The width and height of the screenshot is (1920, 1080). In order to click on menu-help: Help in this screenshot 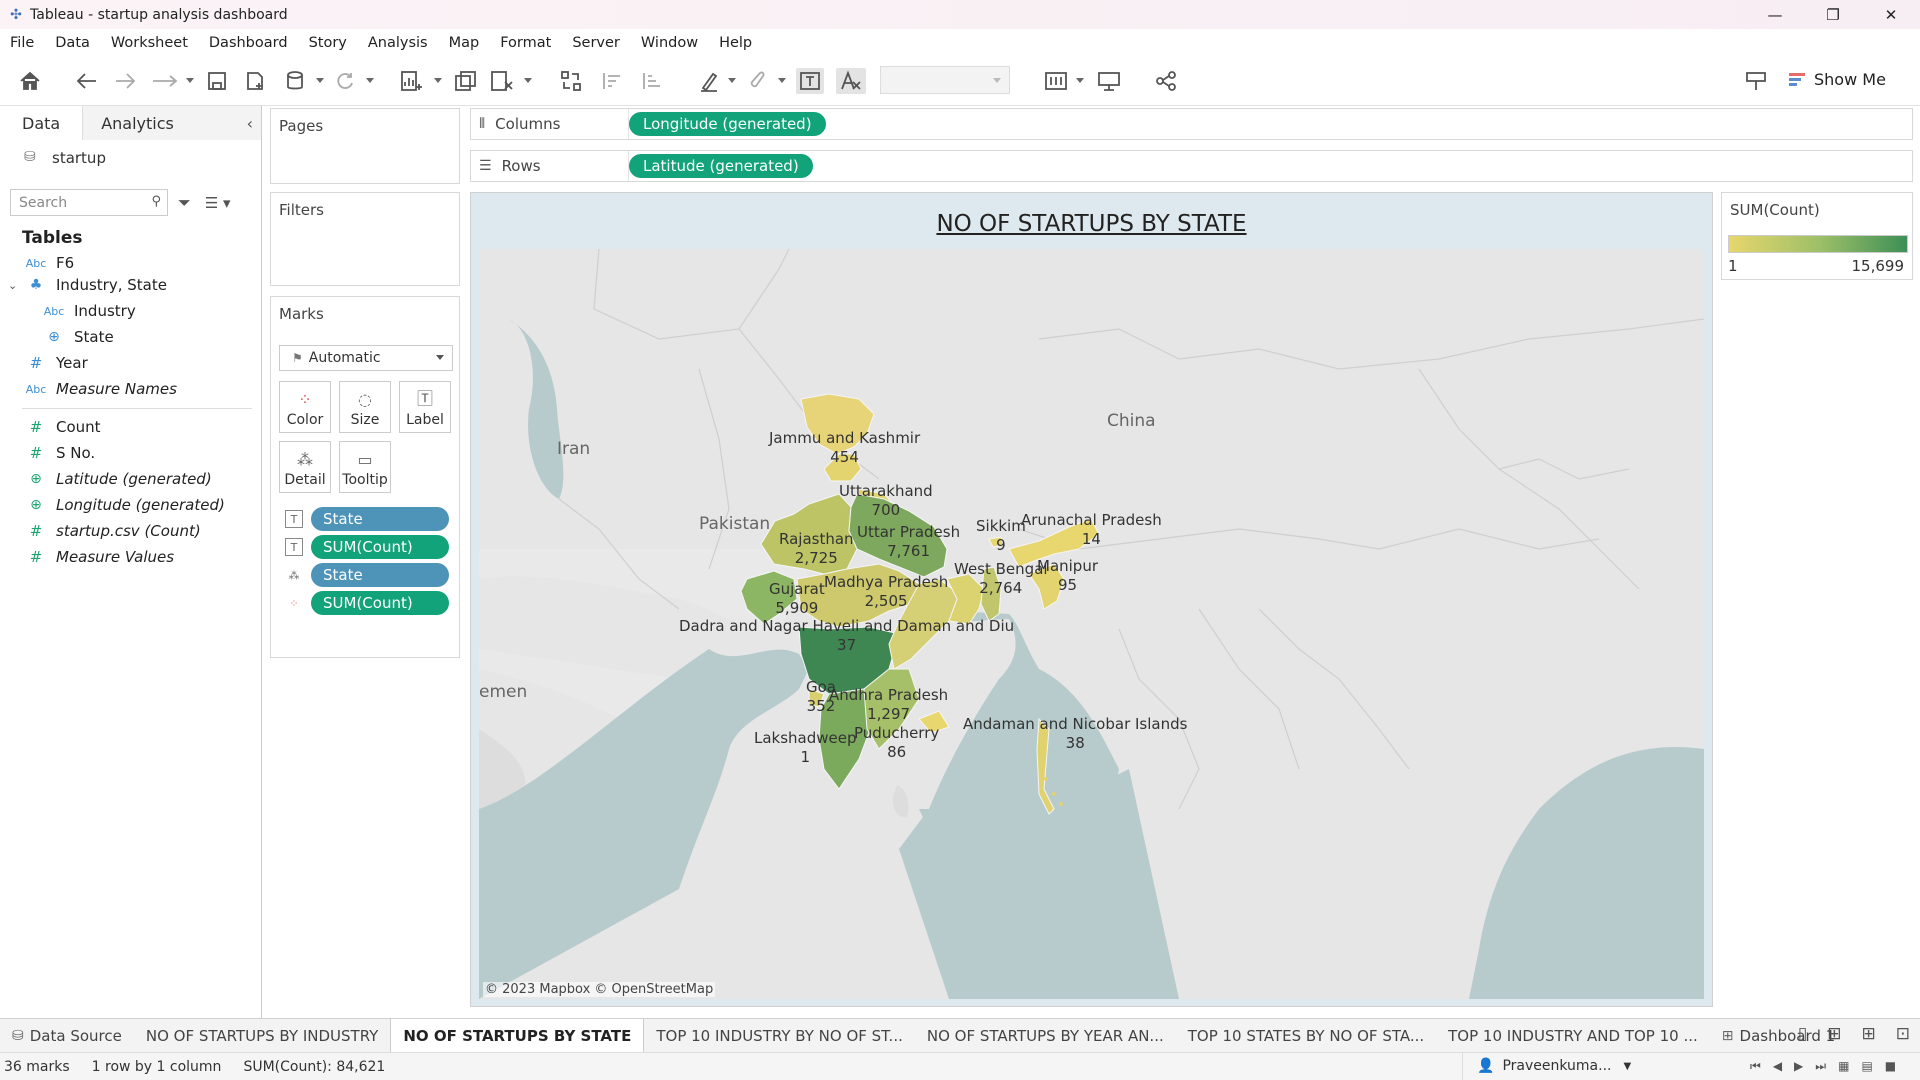, I will do `click(735, 43)`.